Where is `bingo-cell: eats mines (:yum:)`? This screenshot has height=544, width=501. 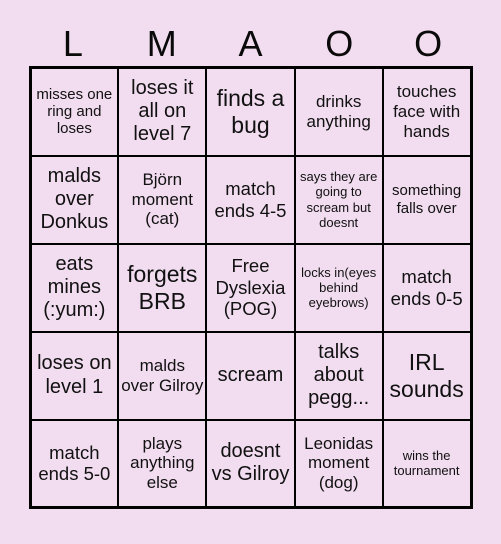
bingo-cell: eats mines (:yum:) is located at coordinates (74, 287).